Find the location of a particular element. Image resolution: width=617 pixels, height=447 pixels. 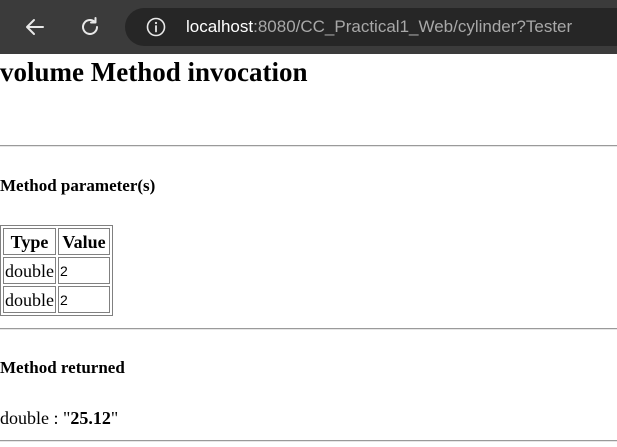

info-icon is located at coordinates (156, 27).